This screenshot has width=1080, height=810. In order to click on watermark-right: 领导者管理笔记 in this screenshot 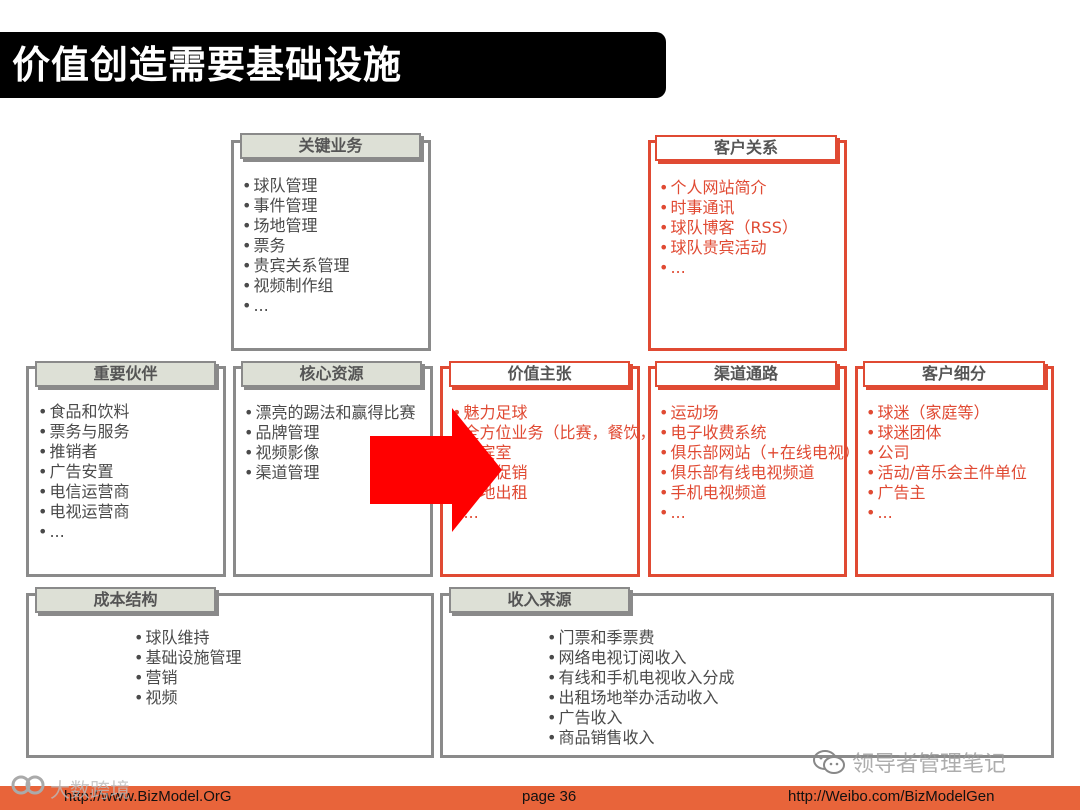, I will do `click(929, 764)`.